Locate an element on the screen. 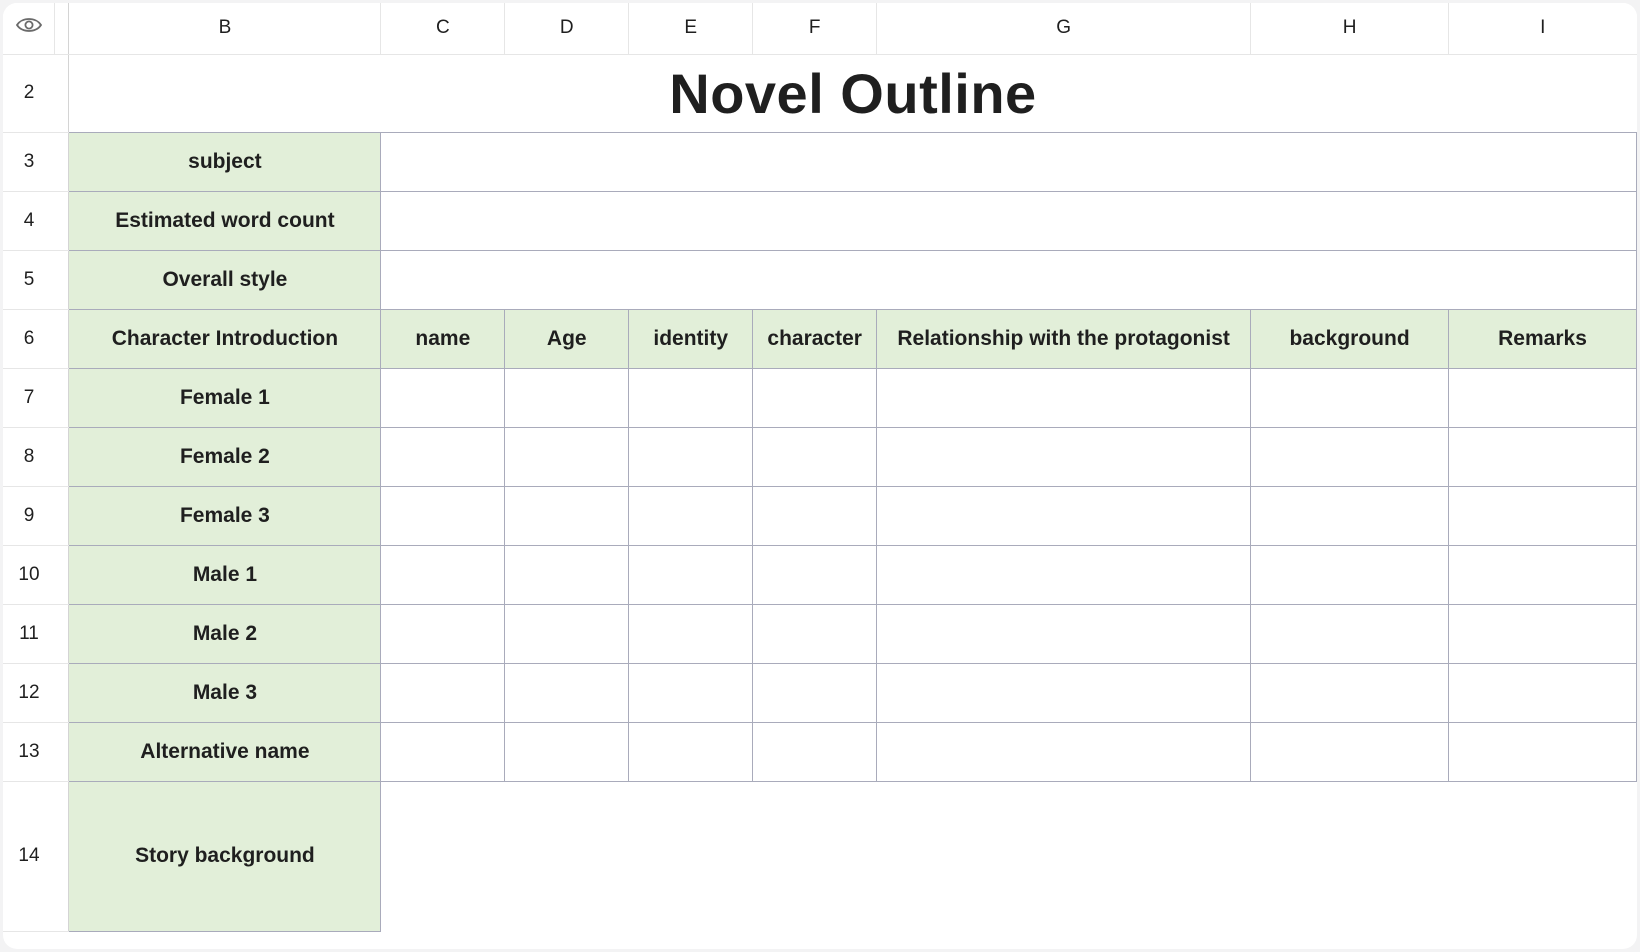 This screenshot has width=1640, height=952. select-all-corner is located at coordinates (29, 29).